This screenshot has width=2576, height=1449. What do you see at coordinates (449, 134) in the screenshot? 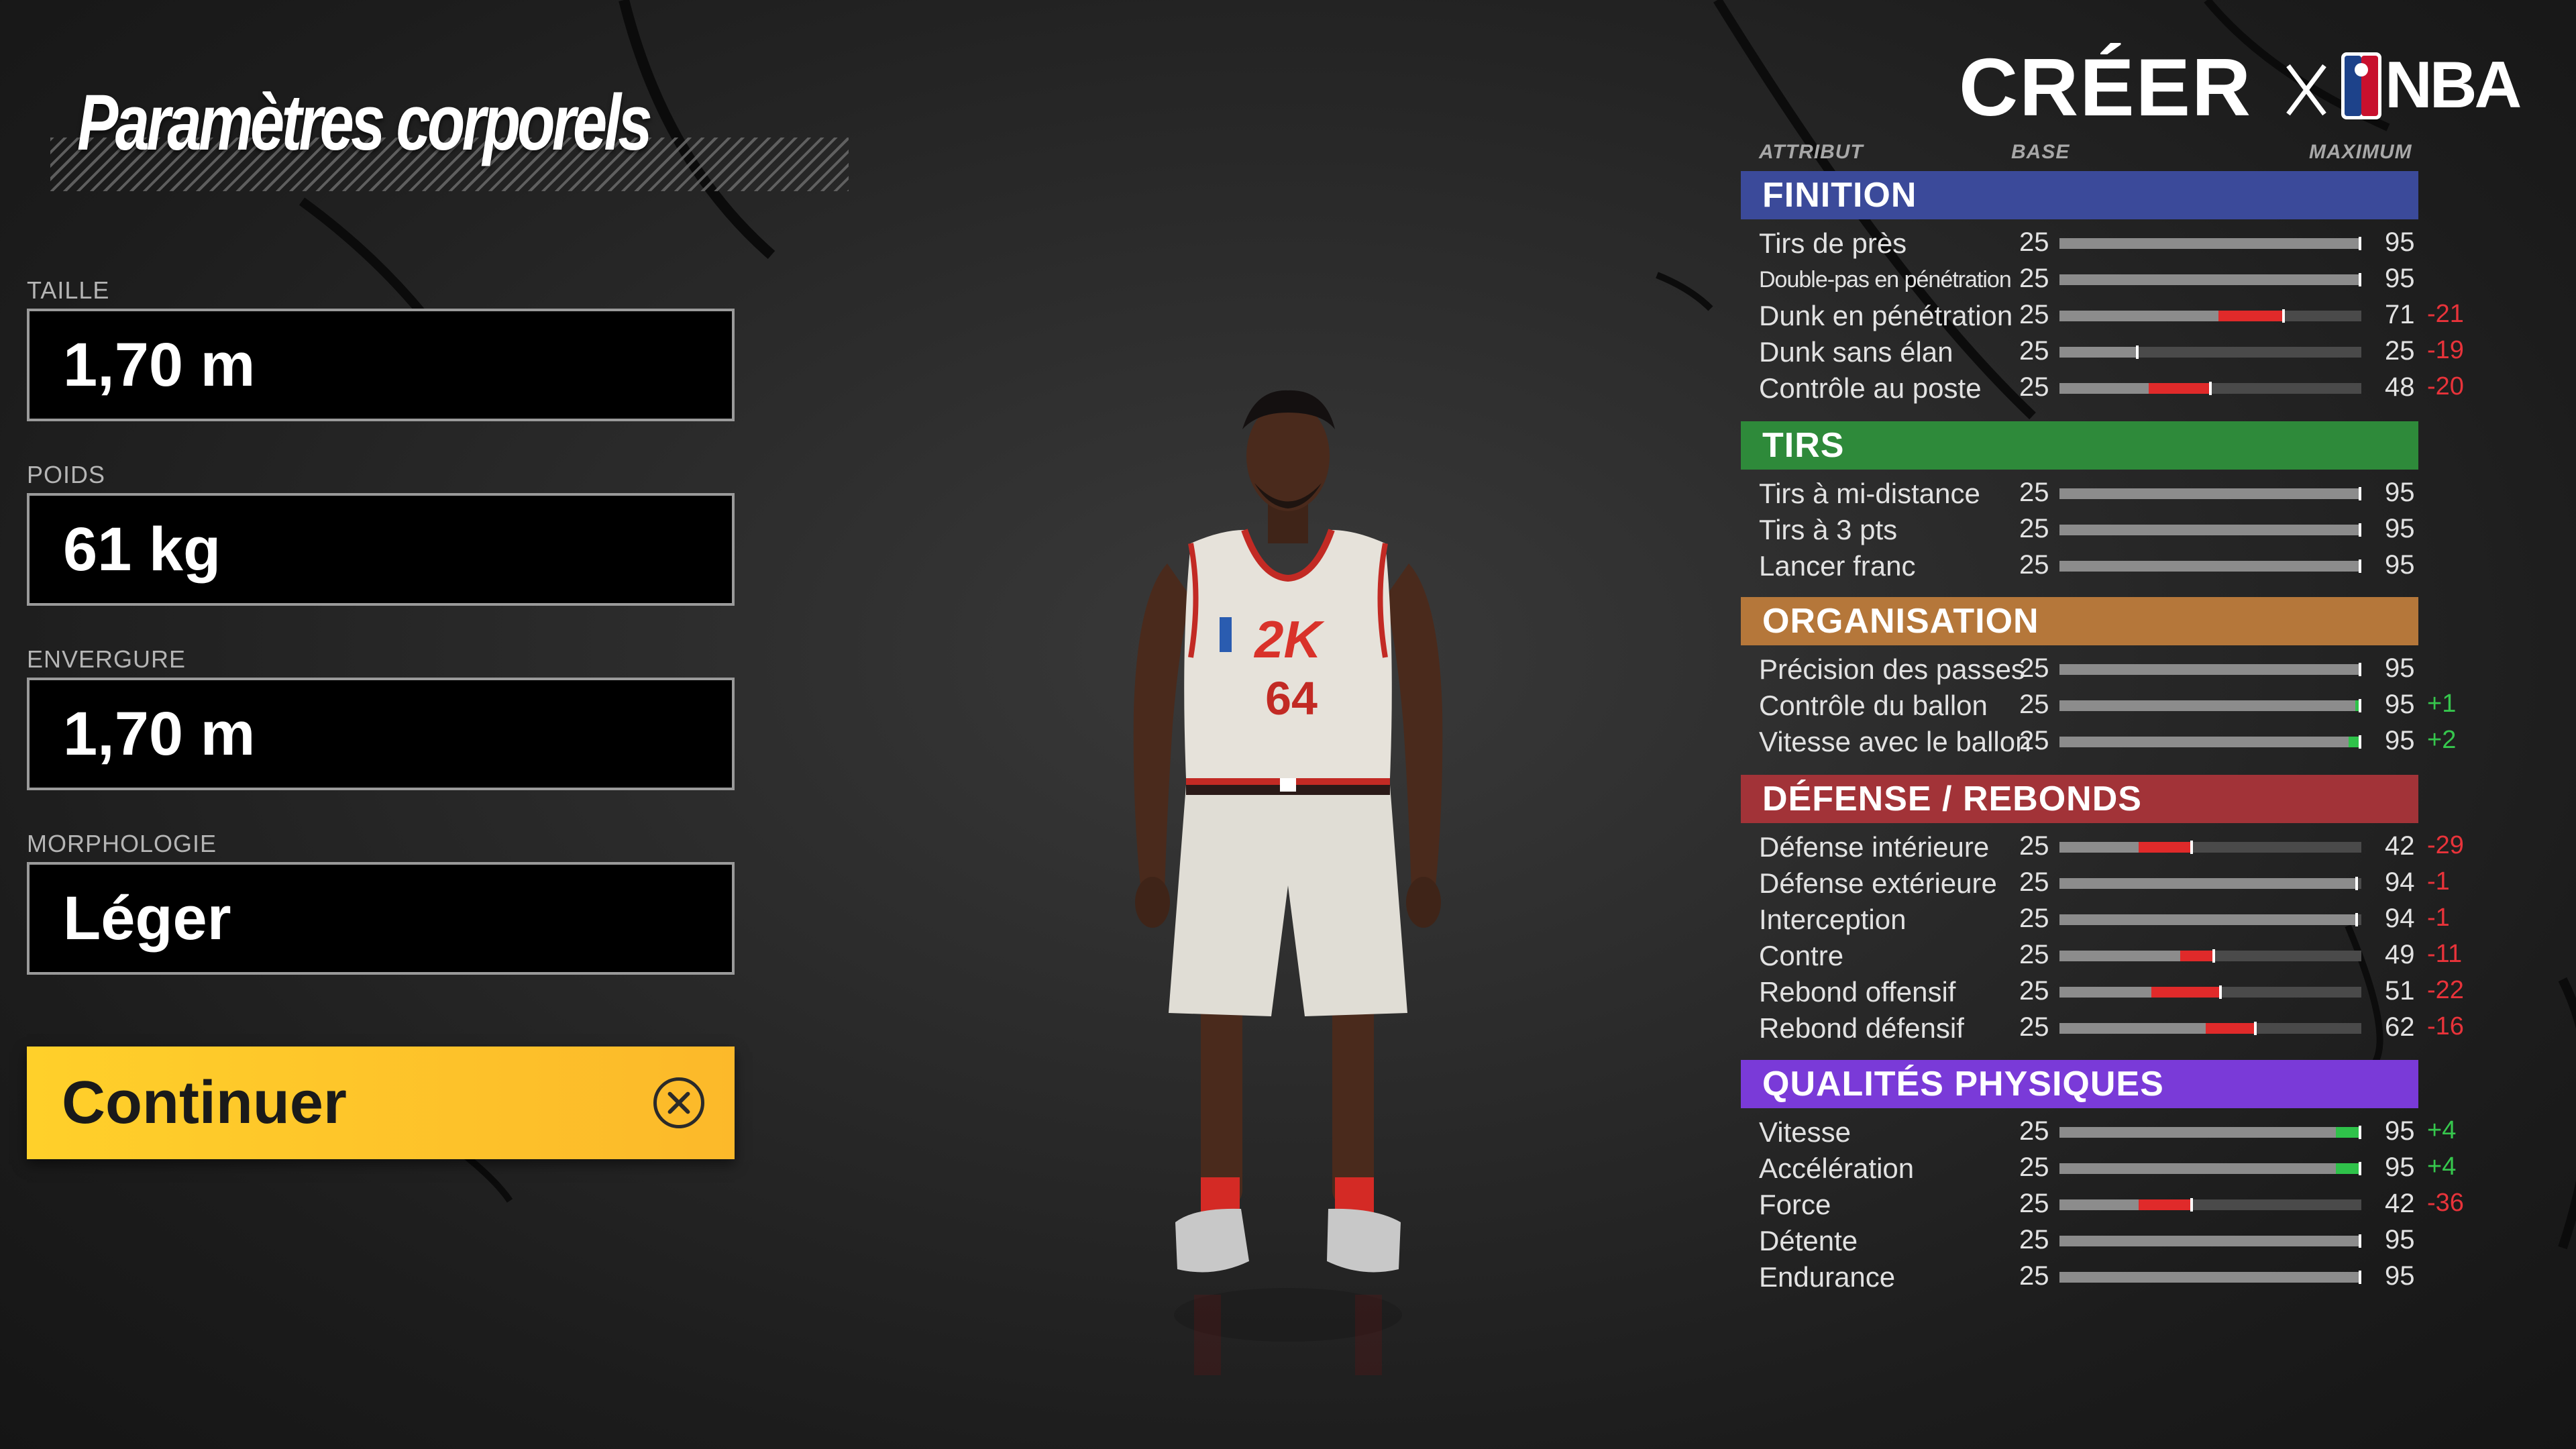
I see `page-title-block: Paramètres corporels` at bounding box center [449, 134].